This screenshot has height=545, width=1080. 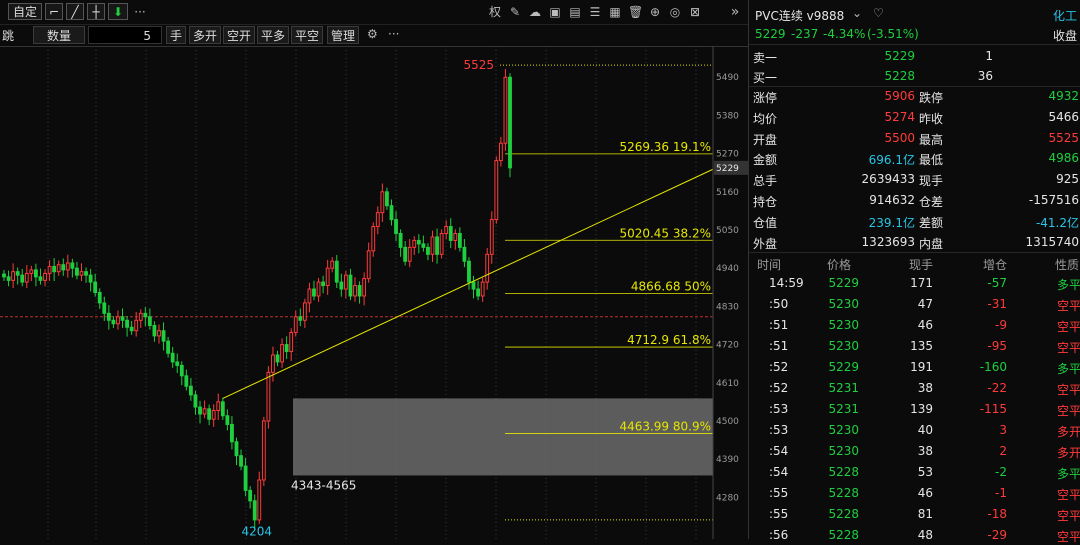 What do you see at coordinates (893, 34) in the screenshot?
I see `price-change-pct-alt: (-3.51%)` at bounding box center [893, 34].